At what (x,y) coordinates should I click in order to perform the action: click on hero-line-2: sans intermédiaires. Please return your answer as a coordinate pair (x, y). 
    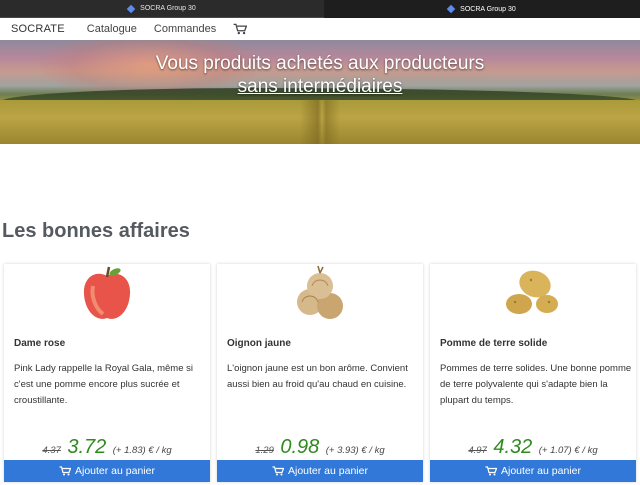
    Looking at the image, I should click on (320, 86).